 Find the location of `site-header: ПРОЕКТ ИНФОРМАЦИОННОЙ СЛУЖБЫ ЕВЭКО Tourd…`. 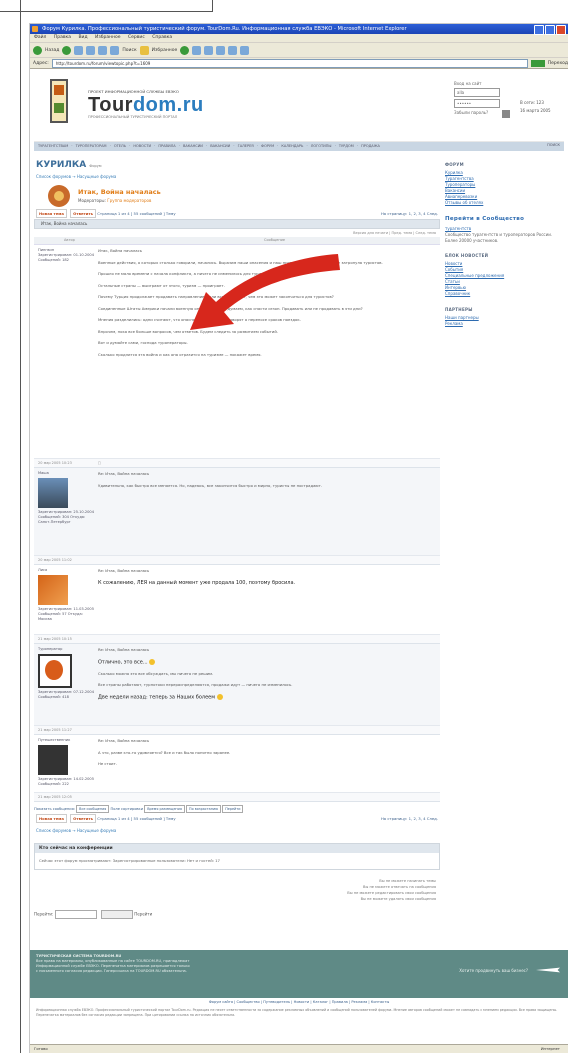

site-header: ПРОЕКТ ИНФОРМАЦИОННОЙ СЛУЖБЫ ЕВЭКО Tourd… is located at coordinates (299, 105).